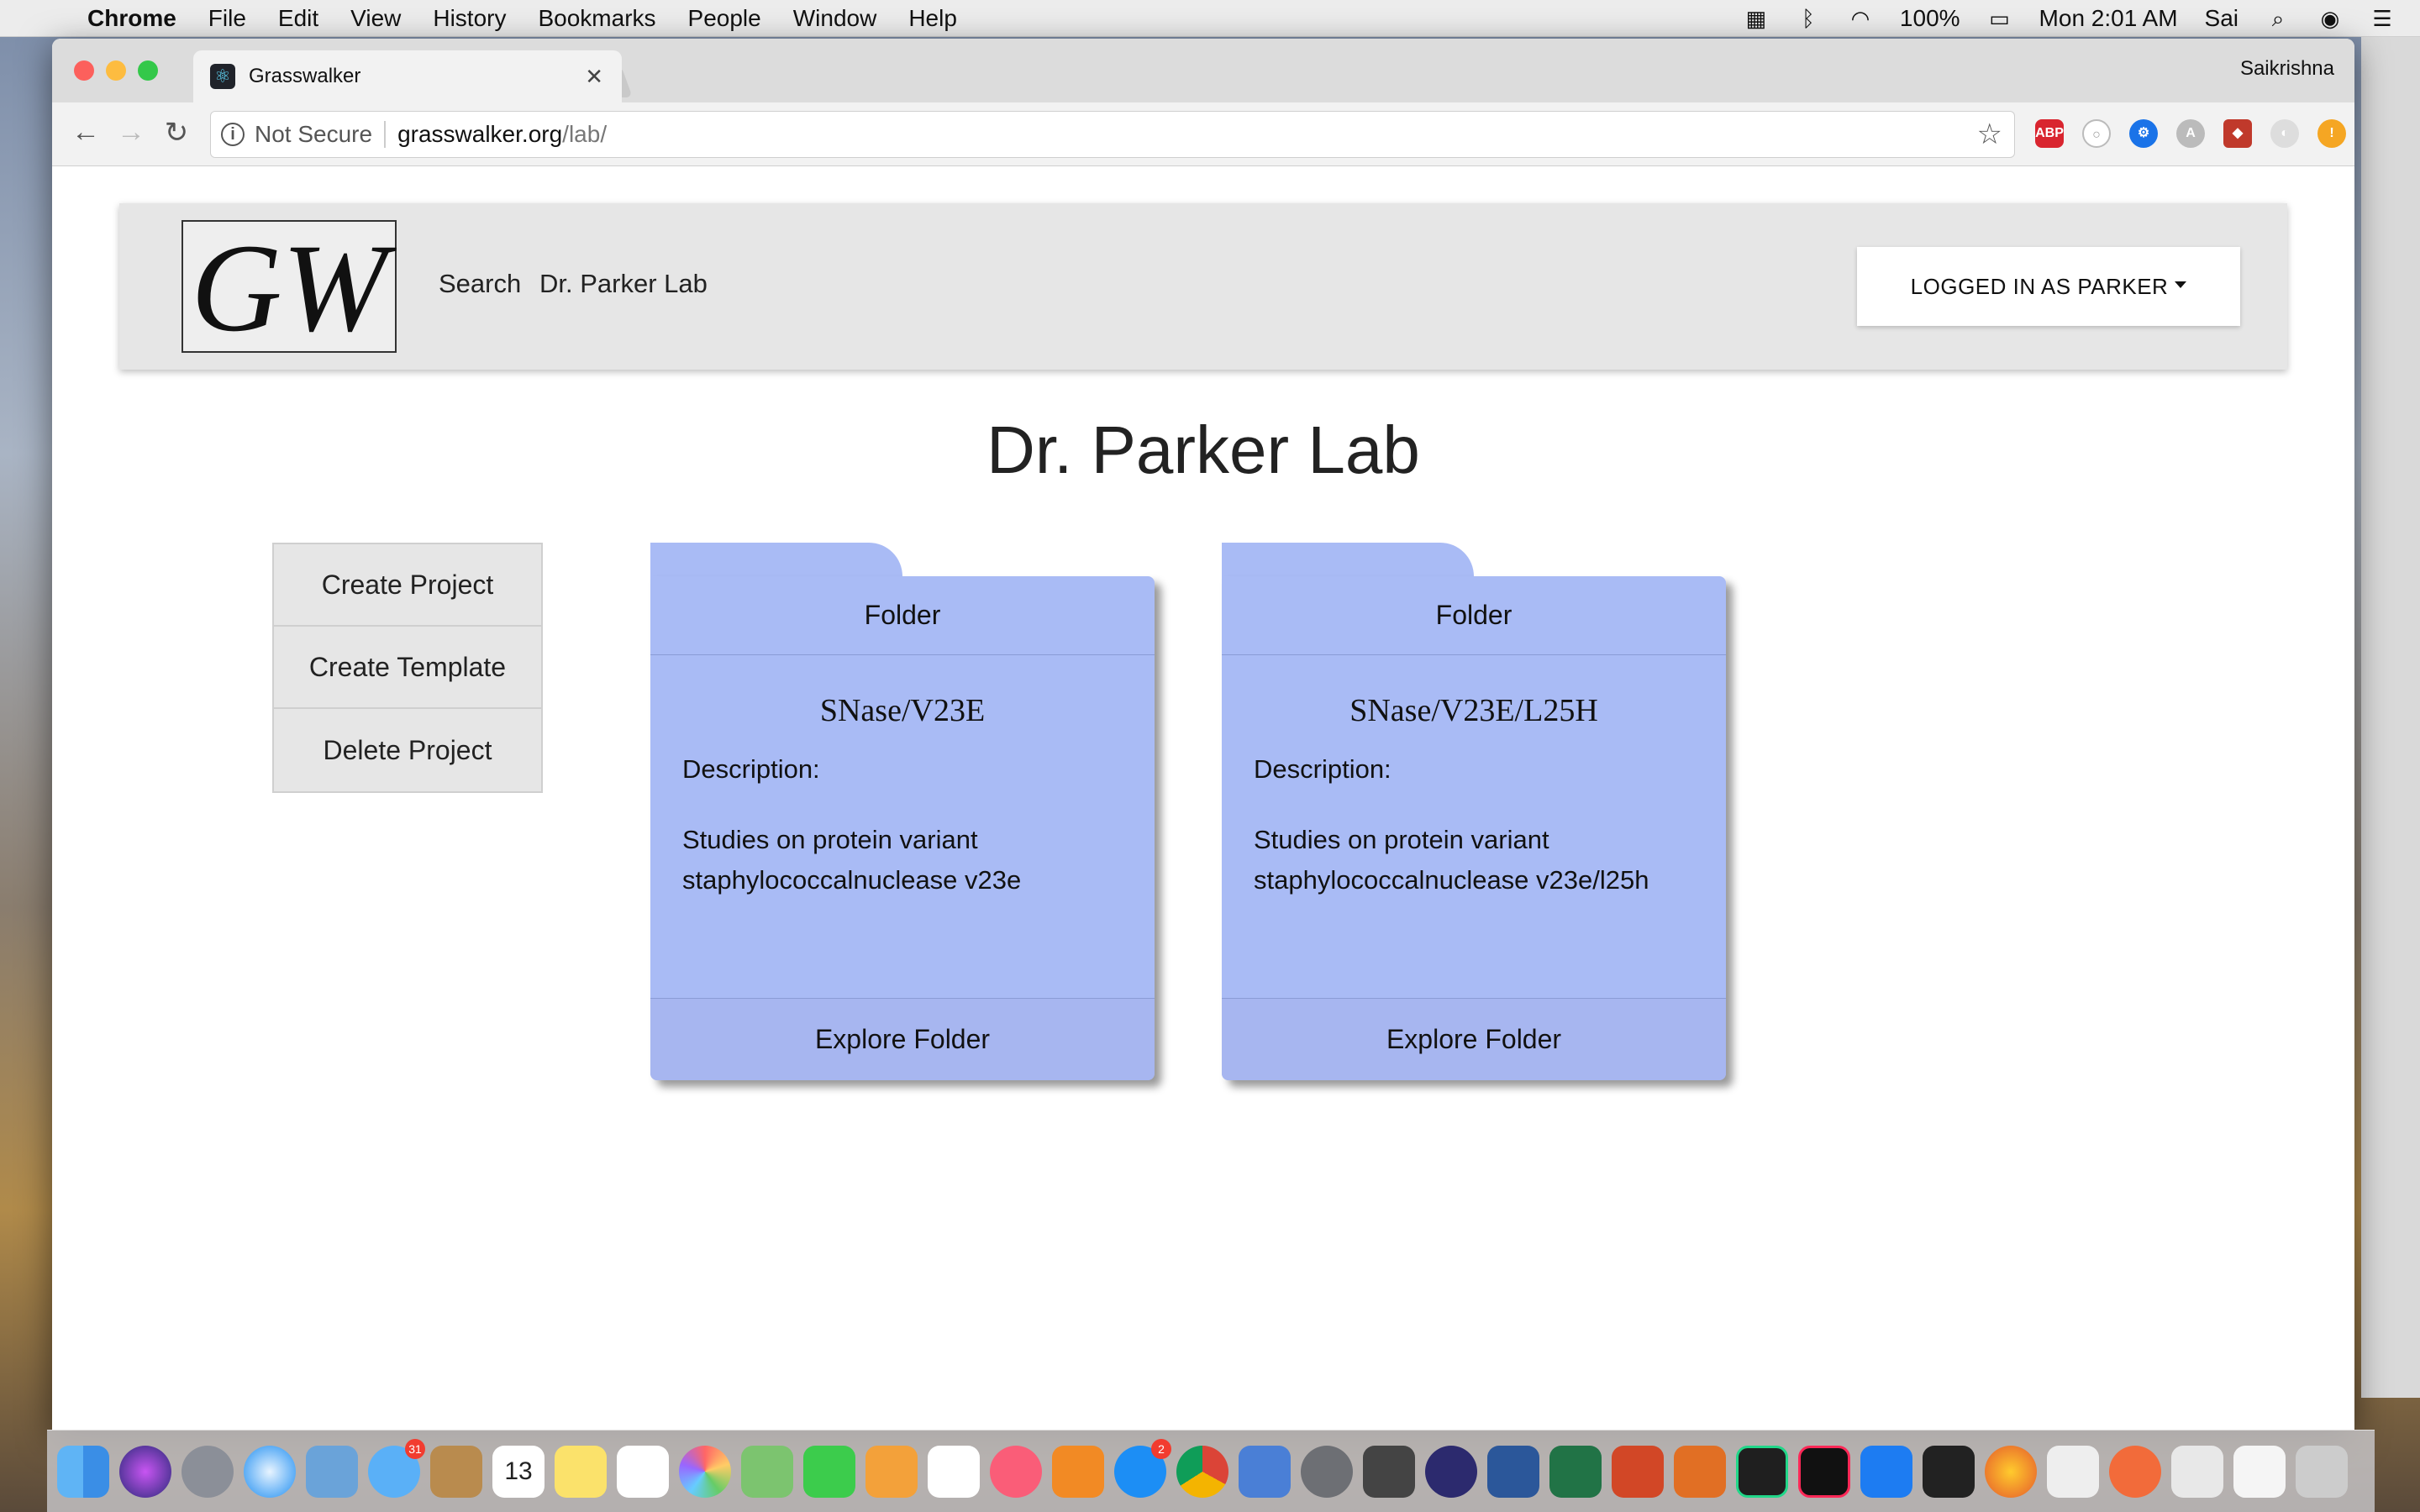 The height and width of the screenshot is (1512, 2420). Describe the element at coordinates (1861, 18) in the screenshot. I see `wifi-icon: ◠` at that location.